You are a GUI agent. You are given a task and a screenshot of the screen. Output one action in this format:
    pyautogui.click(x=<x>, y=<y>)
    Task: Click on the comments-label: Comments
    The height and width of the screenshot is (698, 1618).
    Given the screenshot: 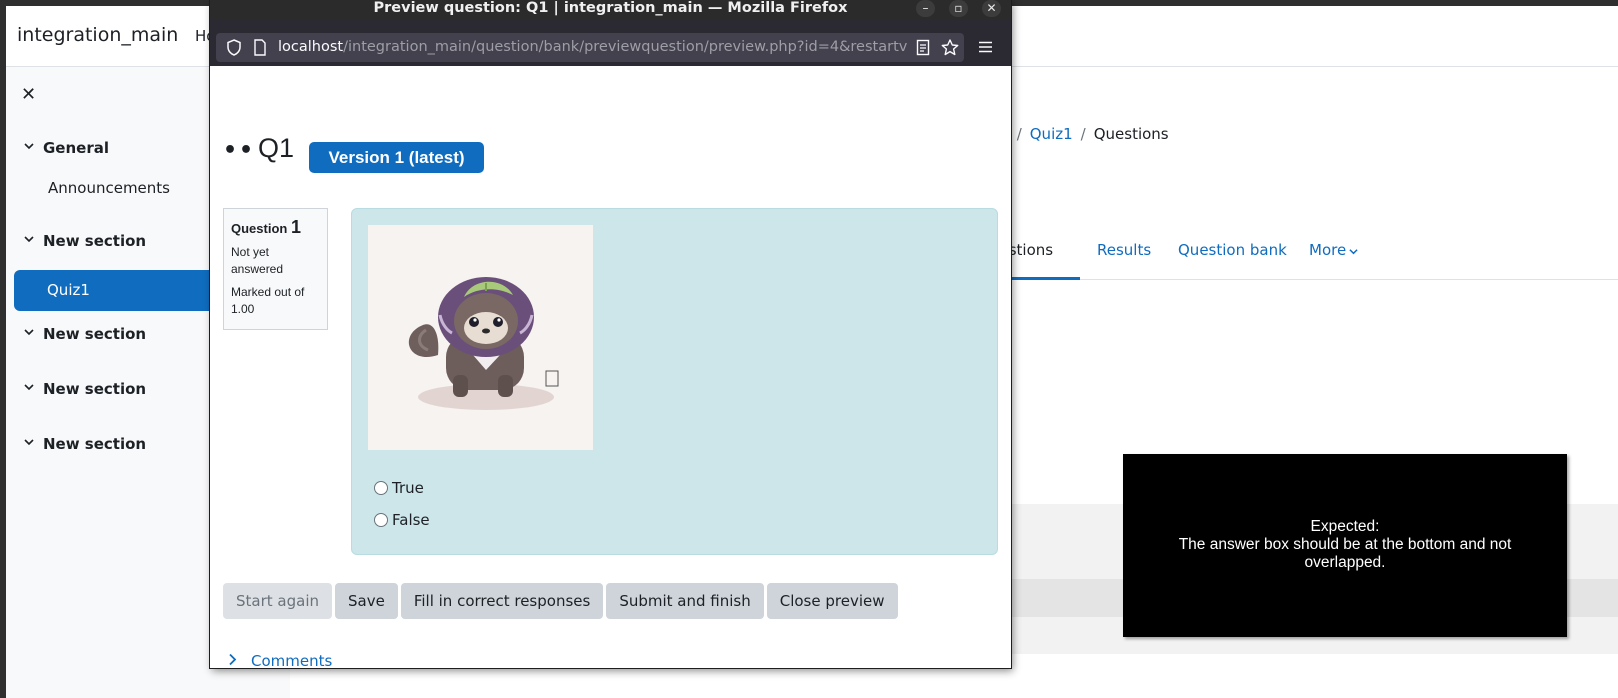 What is the action you would take?
    pyautogui.click(x=292, y=660)
    